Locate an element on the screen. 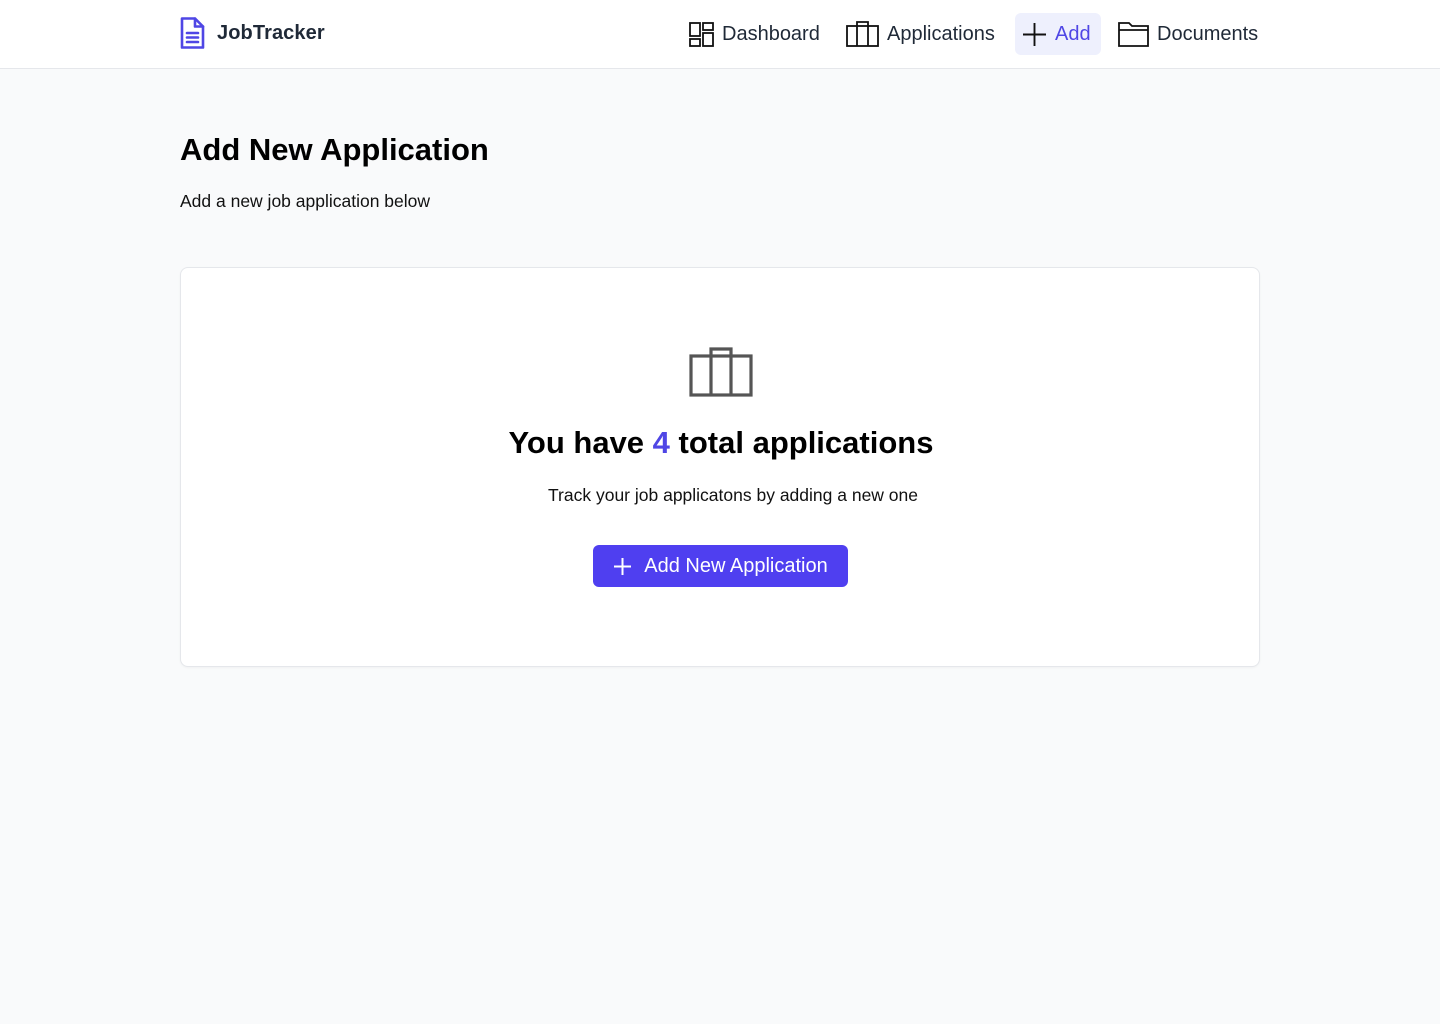 The image size is (1440, 1024). applications-count-heading: You have 4 total applications is located at coordinates (721, 443).